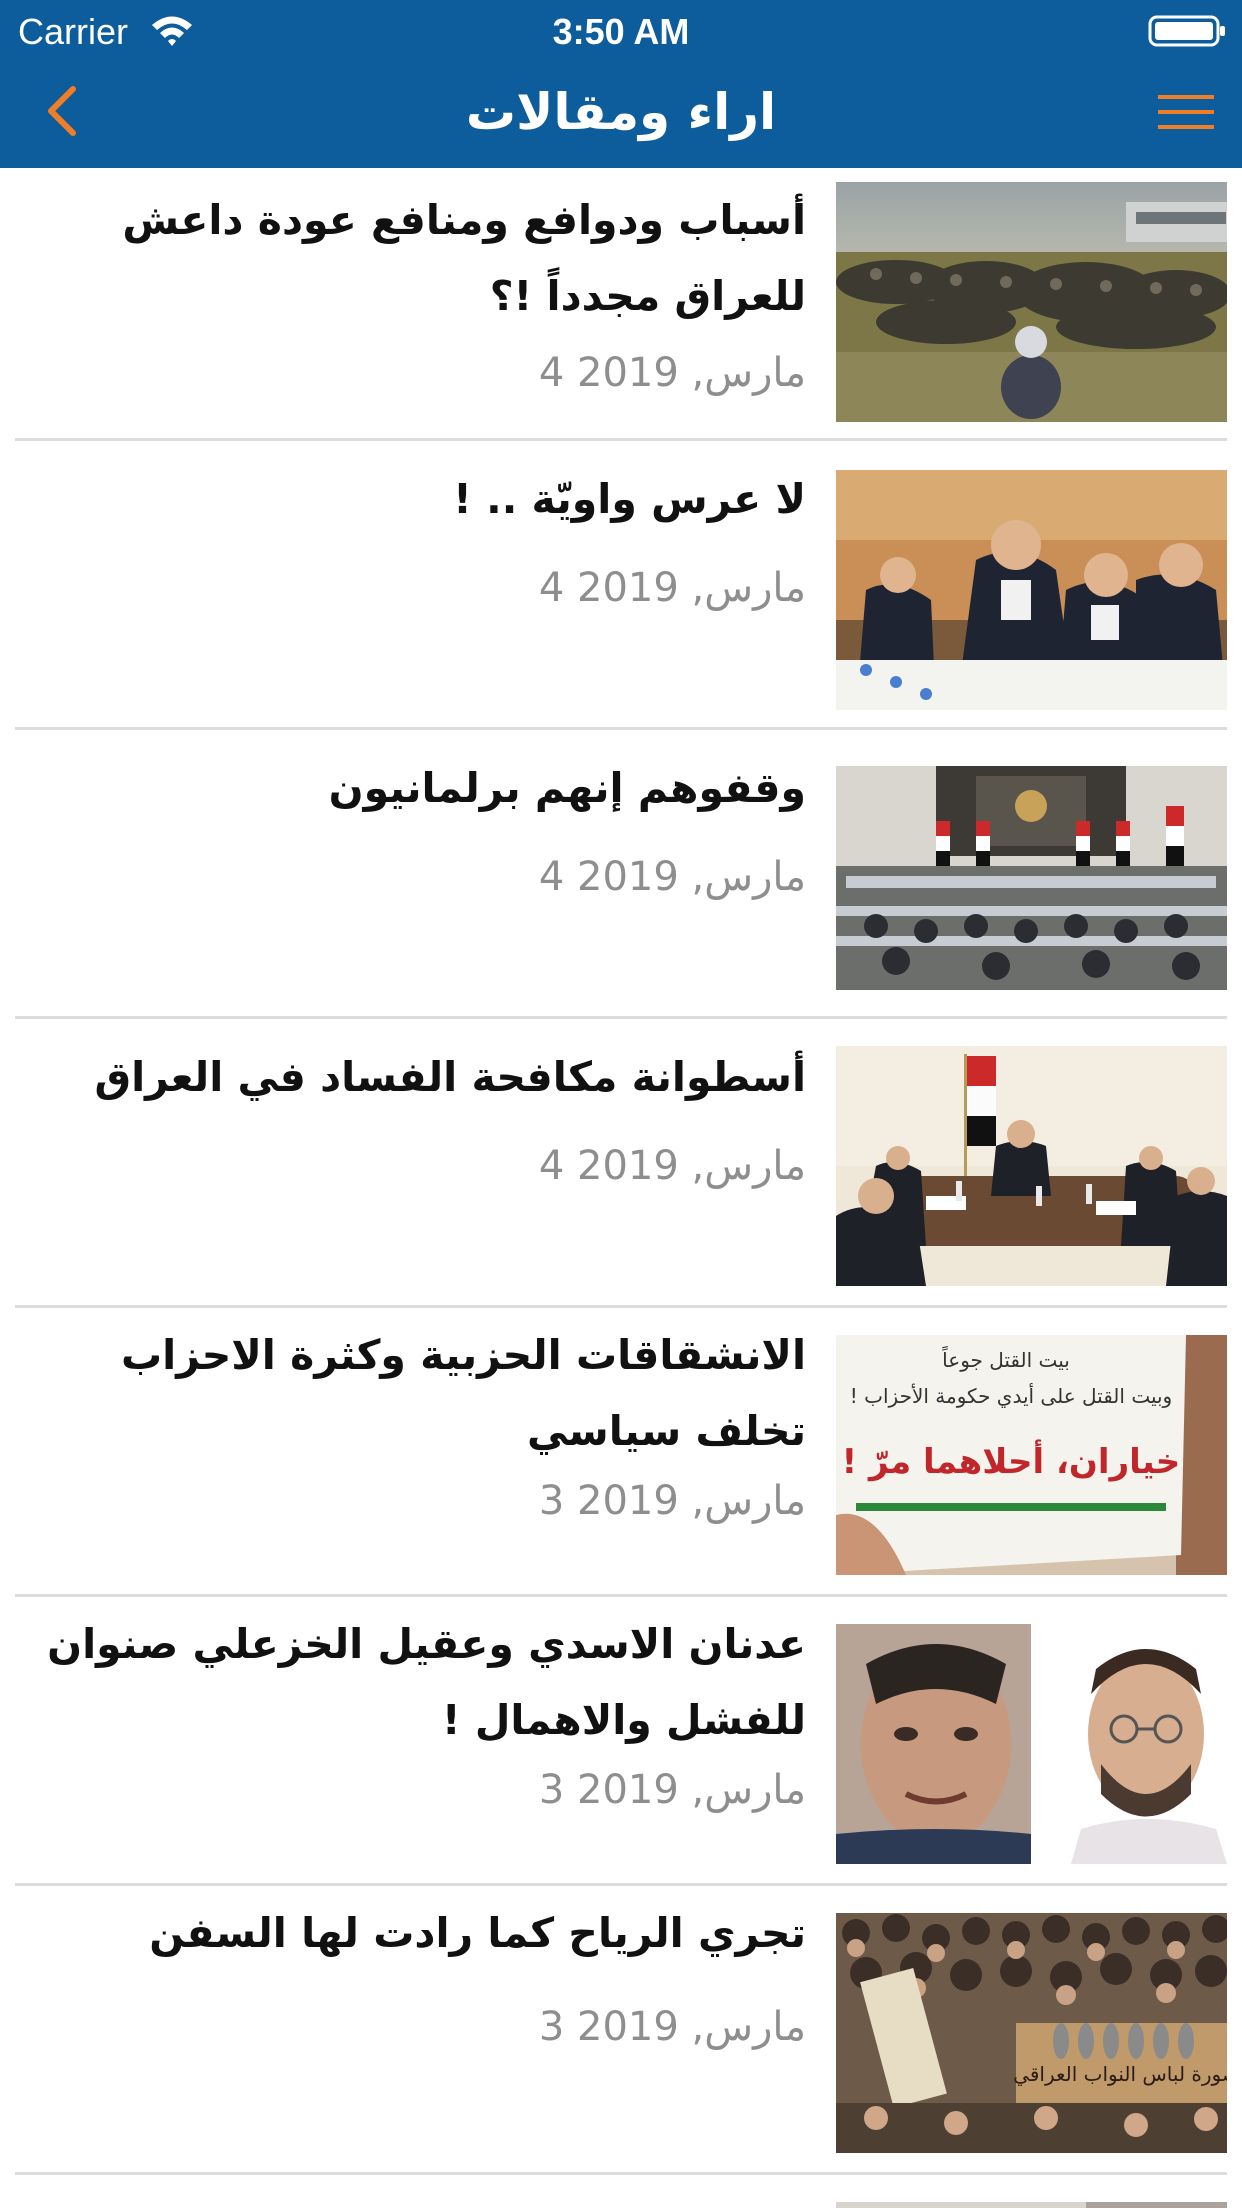 The height and width of the screenshot is (2208, 1242). I want to click on hamburger-menu-icon, so click(1186, 114).